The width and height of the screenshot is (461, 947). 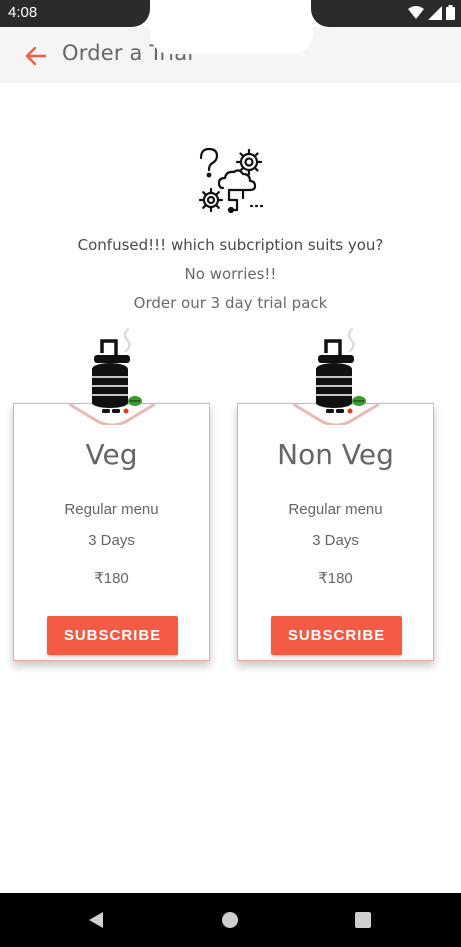 I want to click on nav-recents-icon, so click(x=363, y=920).